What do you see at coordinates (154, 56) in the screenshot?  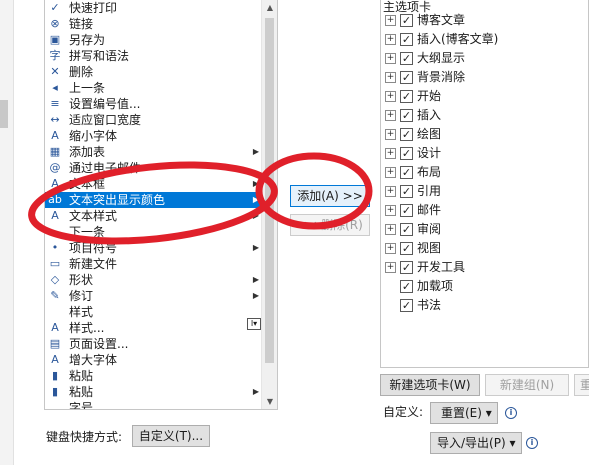 I see `command-item: 字拼写和语法` at bounding box center [154, 56].